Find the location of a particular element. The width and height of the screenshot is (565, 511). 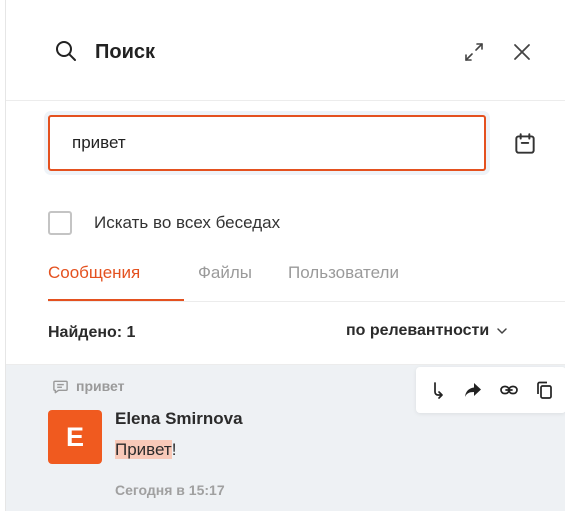

reply-icon is located at coordinates (438, 390).